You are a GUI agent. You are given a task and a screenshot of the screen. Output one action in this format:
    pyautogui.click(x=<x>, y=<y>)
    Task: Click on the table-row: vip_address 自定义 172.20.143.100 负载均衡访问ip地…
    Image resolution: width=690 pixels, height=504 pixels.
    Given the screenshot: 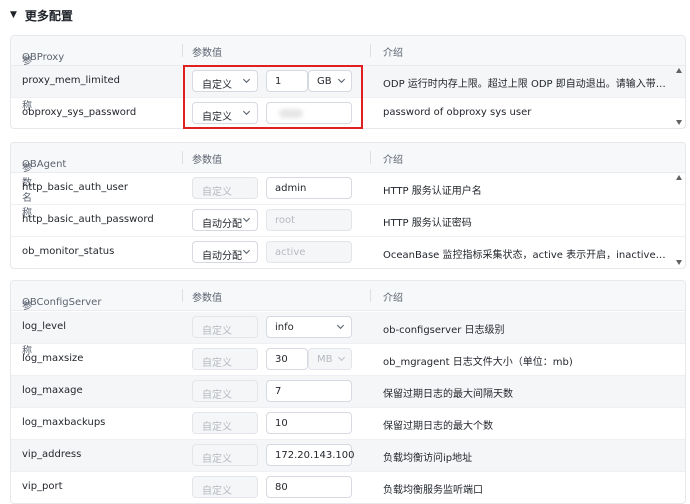 What is the action you would take?
    pyautogui.click(x=348, y=456)
    